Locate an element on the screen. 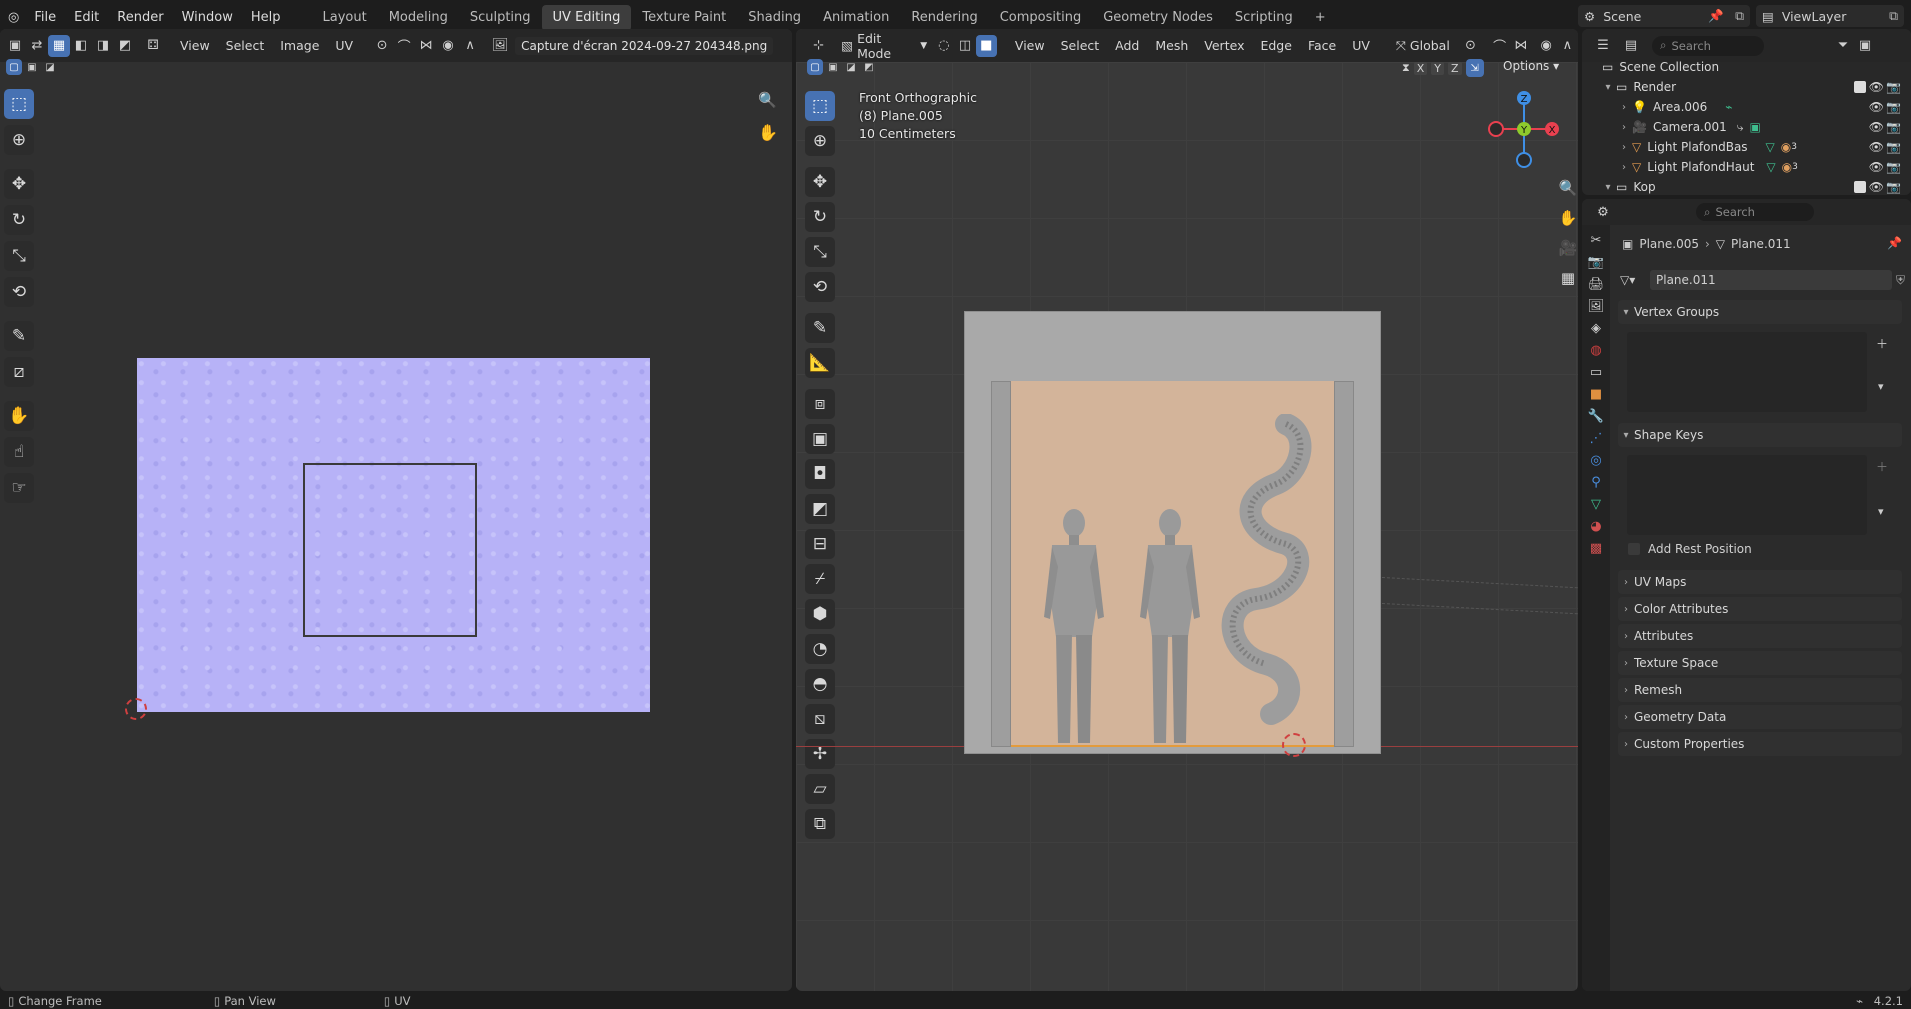 The image size is (1911, 1009). mirror-y-toggle: Y is located at coordinates (1438, 68).